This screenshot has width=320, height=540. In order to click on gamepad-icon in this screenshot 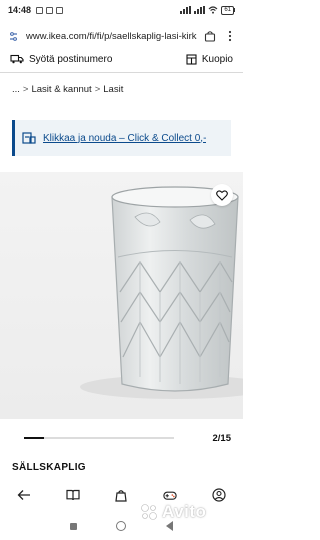, I will do `click(170, 495)`.